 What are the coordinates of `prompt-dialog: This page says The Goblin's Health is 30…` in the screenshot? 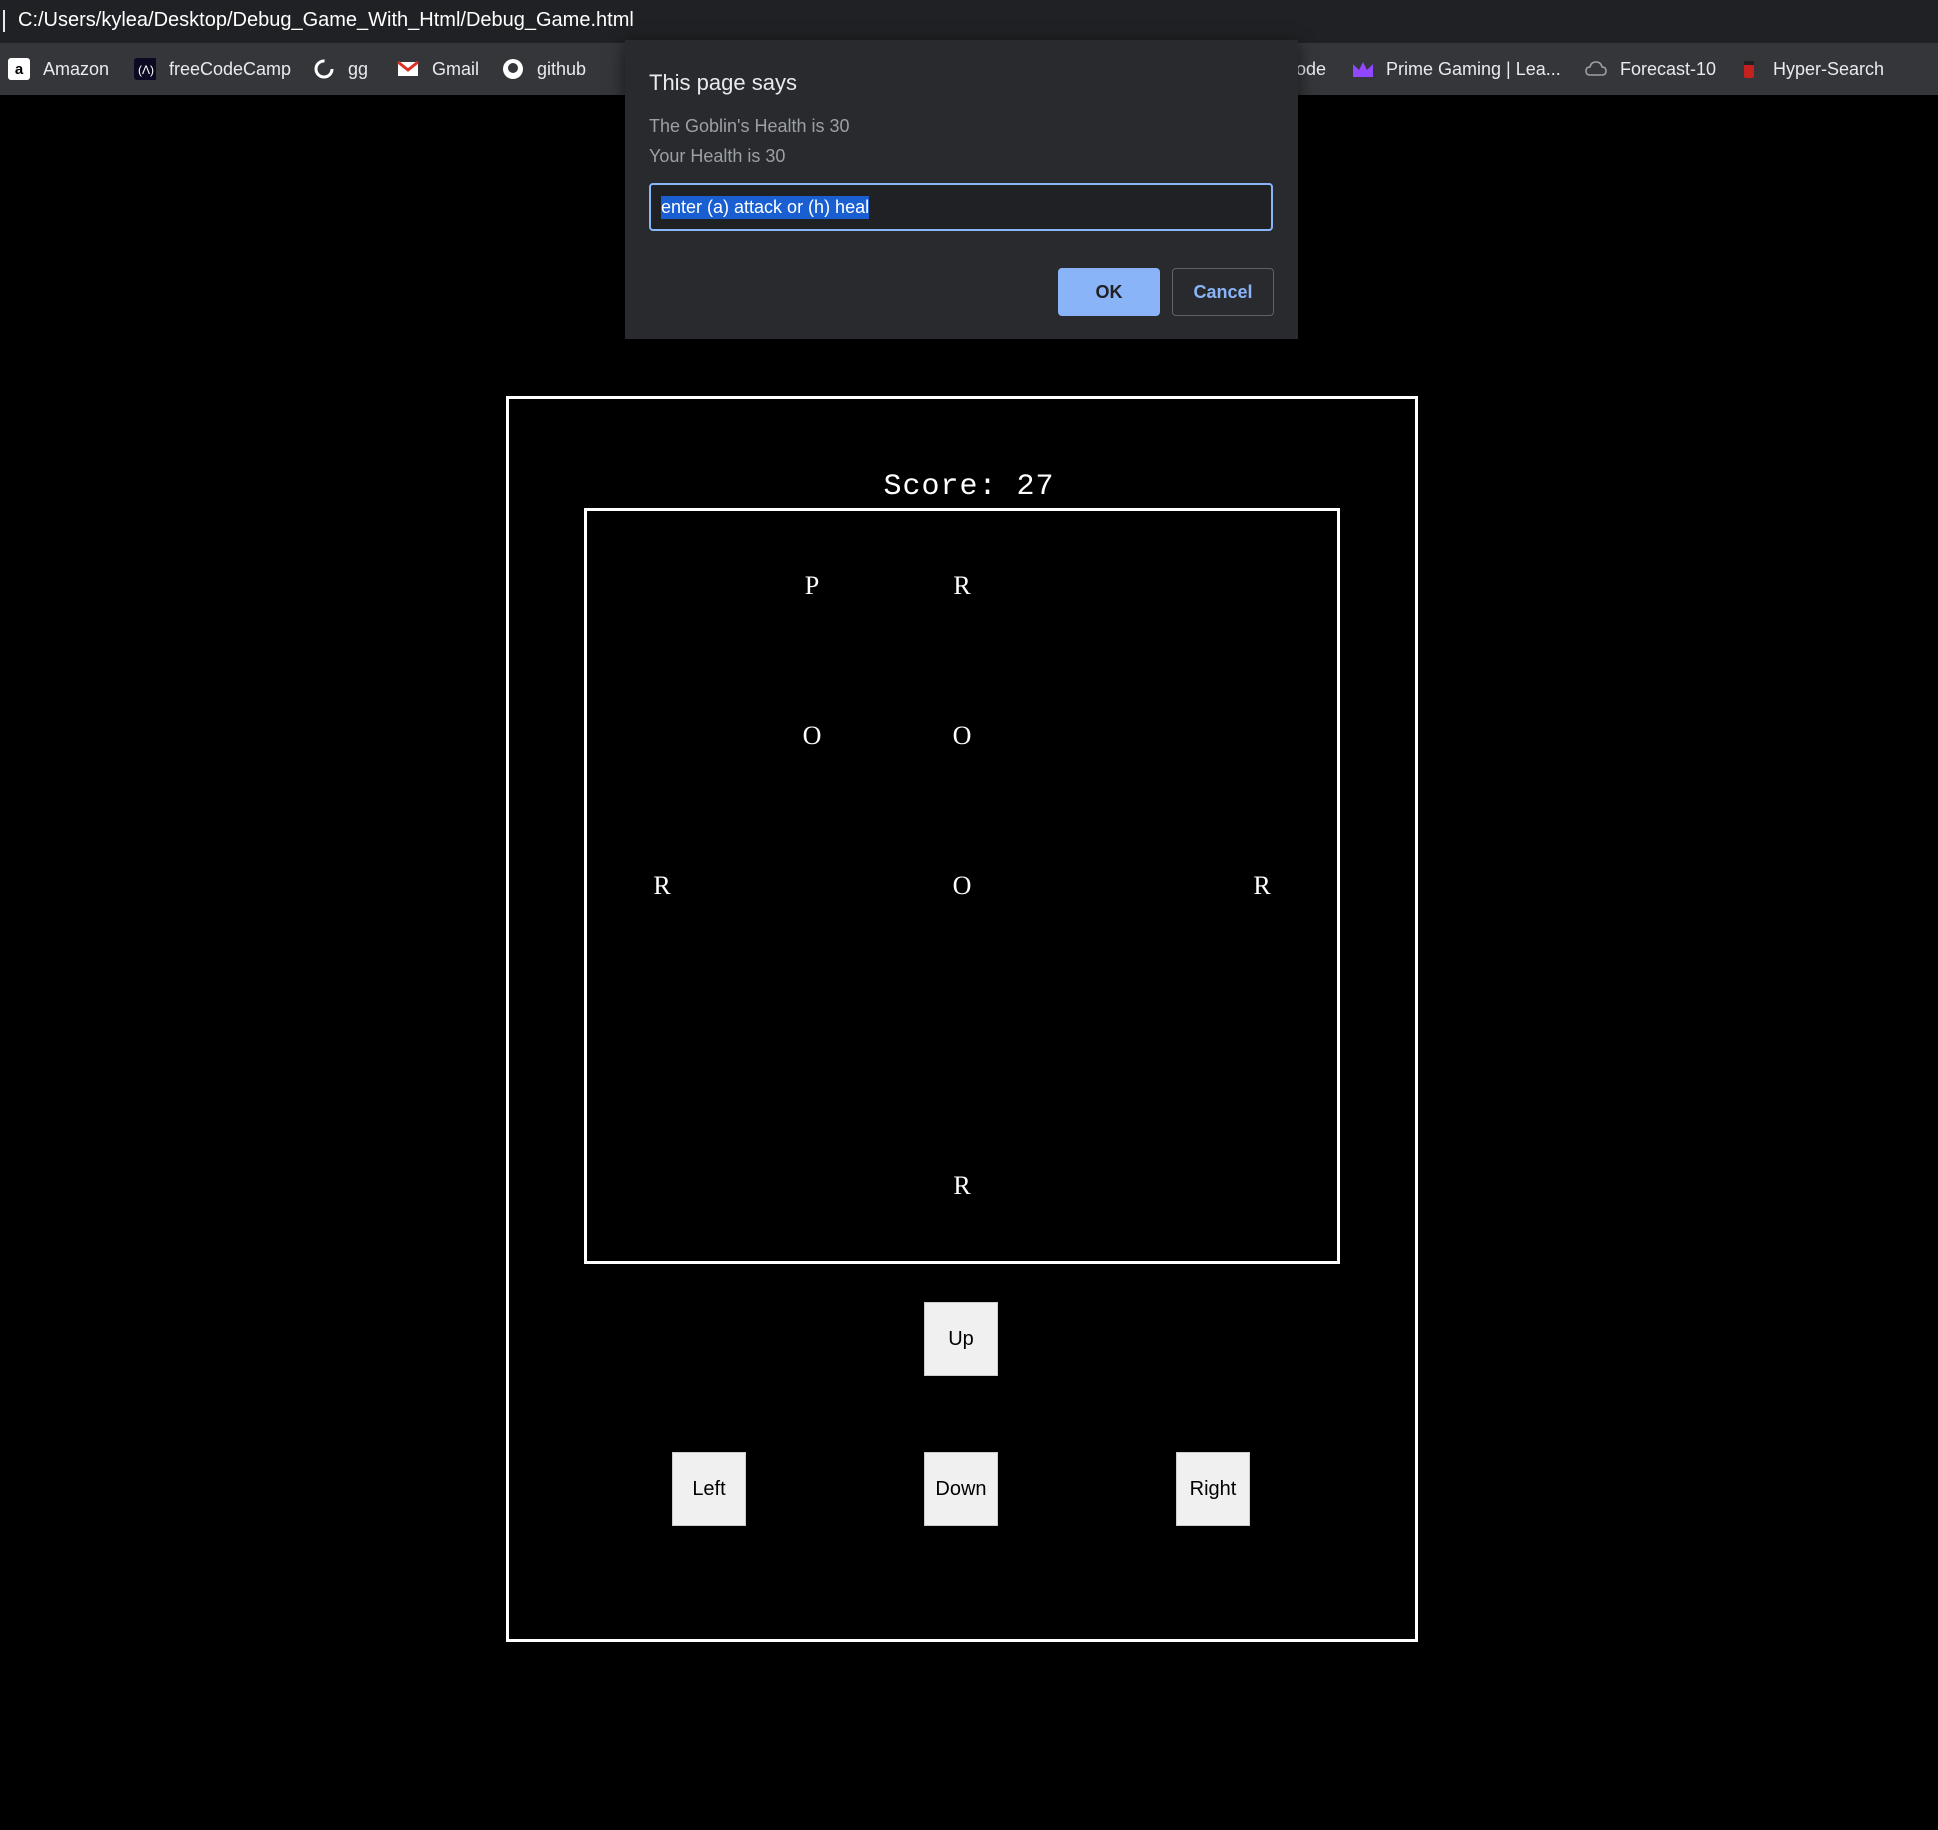 It's located at (961, 189).